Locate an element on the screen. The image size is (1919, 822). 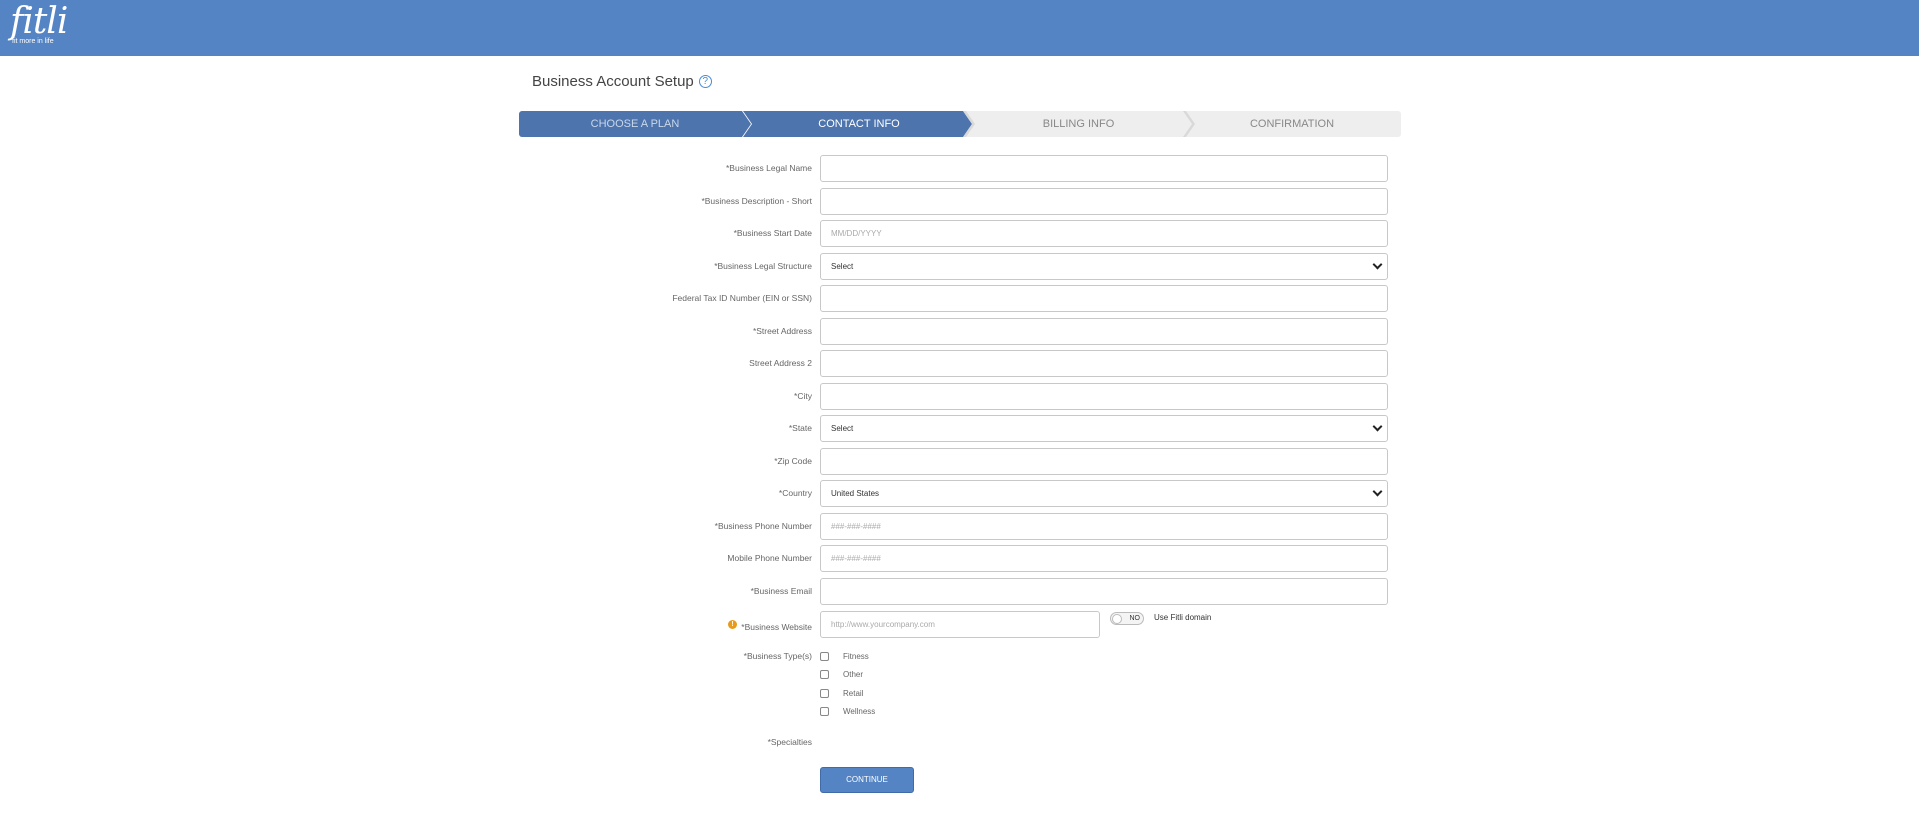
form-row-business-phone: *Business Phone Number ###-###-#### is located at coordinates (975, 526).